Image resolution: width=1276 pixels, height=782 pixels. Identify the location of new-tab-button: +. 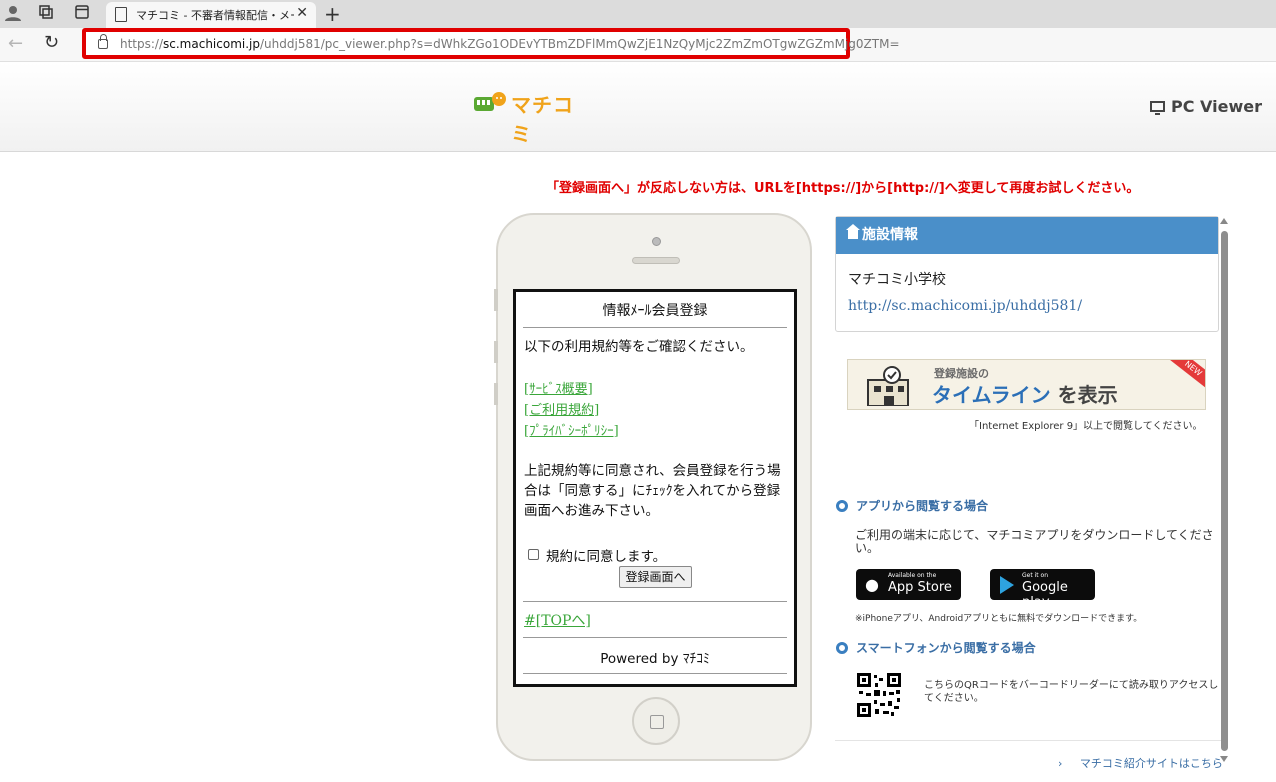
(332, 14).